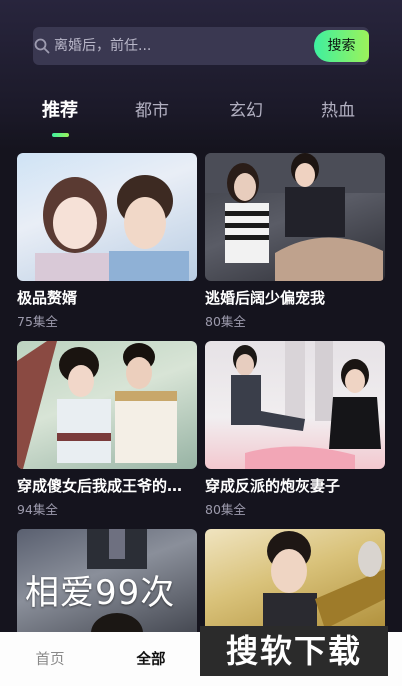 The image size is (402, 686). I want to click on search-bar: 搜索, so click(201, 46).